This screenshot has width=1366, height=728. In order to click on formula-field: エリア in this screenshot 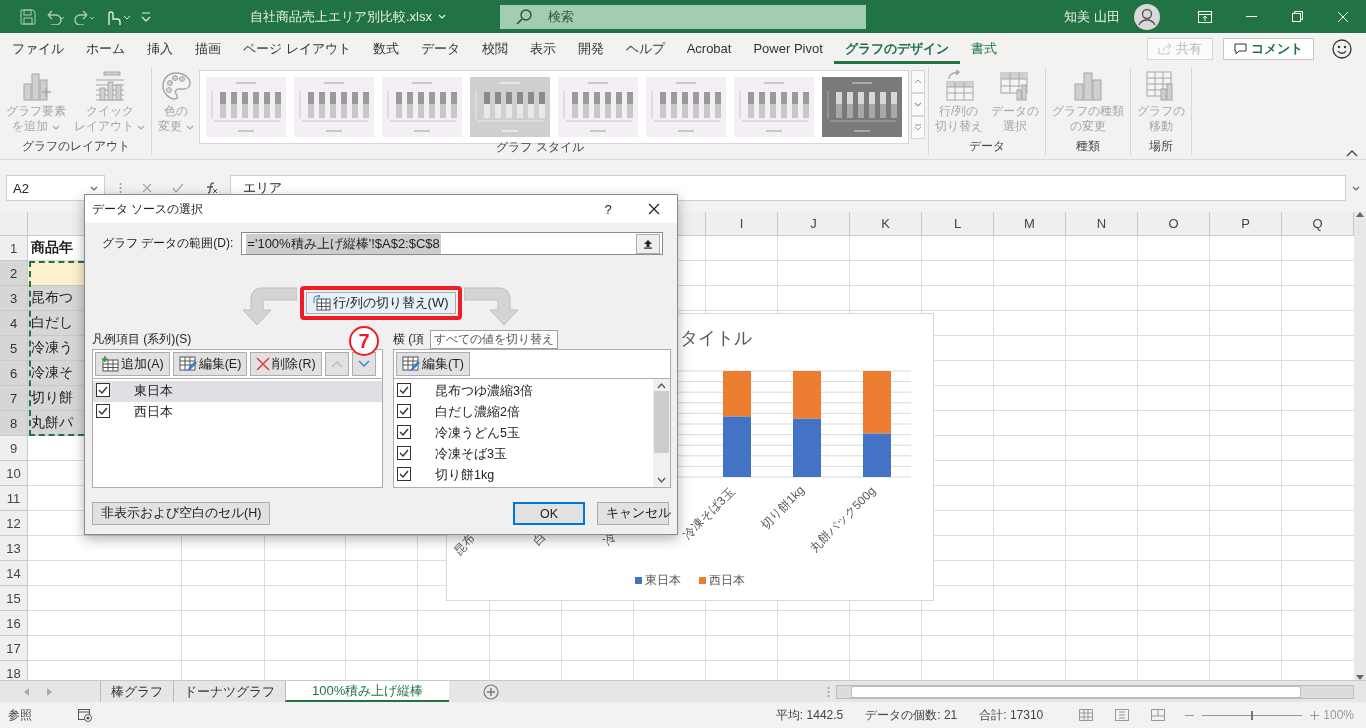, I will do `click(788, 188)`.